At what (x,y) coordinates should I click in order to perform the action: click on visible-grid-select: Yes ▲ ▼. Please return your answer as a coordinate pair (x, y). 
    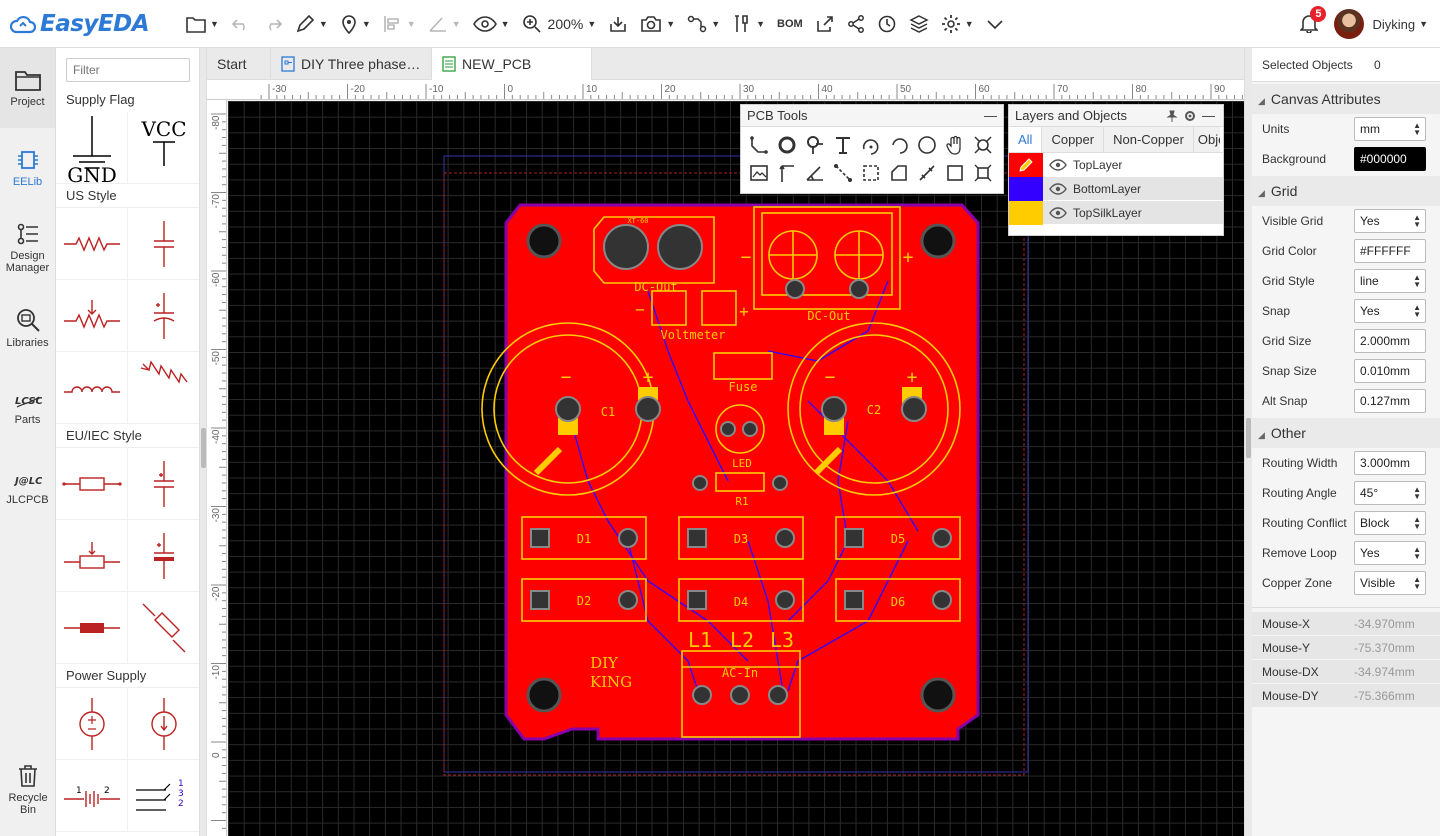
    Looking at the image, I should click on (1390, 221).